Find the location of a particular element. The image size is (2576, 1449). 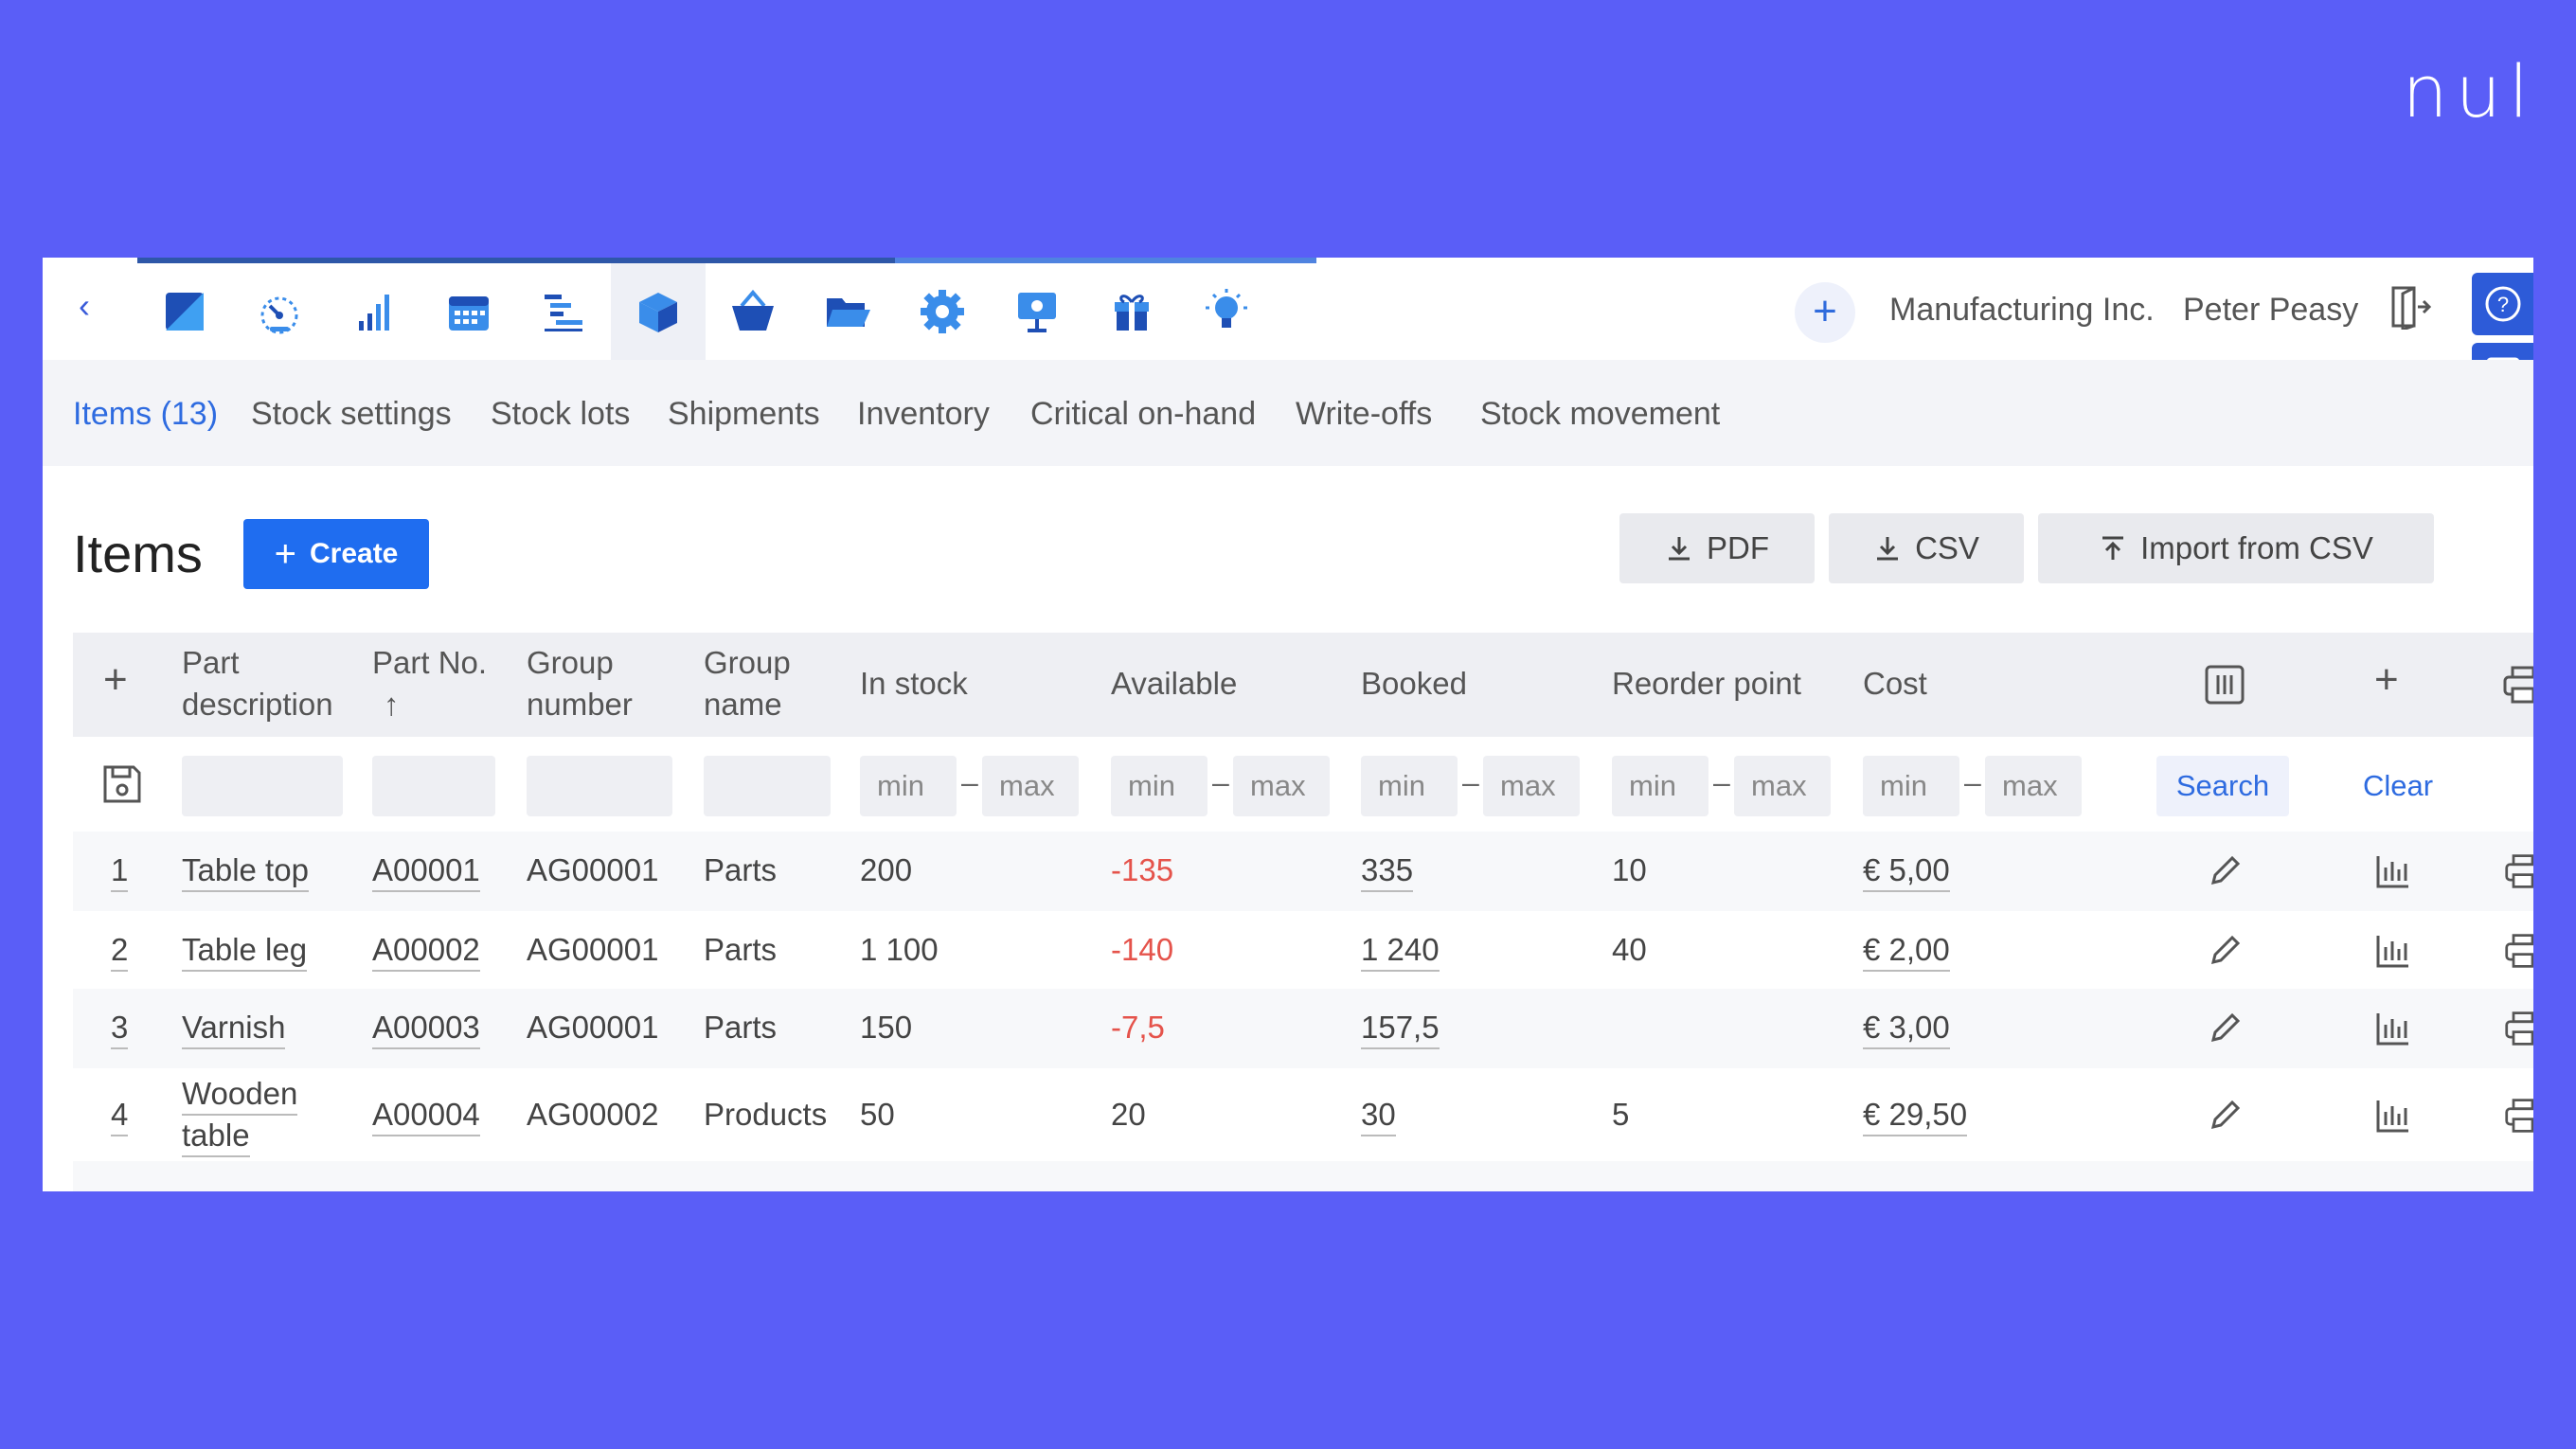

folder-icon is located at coordinates (847, 311).